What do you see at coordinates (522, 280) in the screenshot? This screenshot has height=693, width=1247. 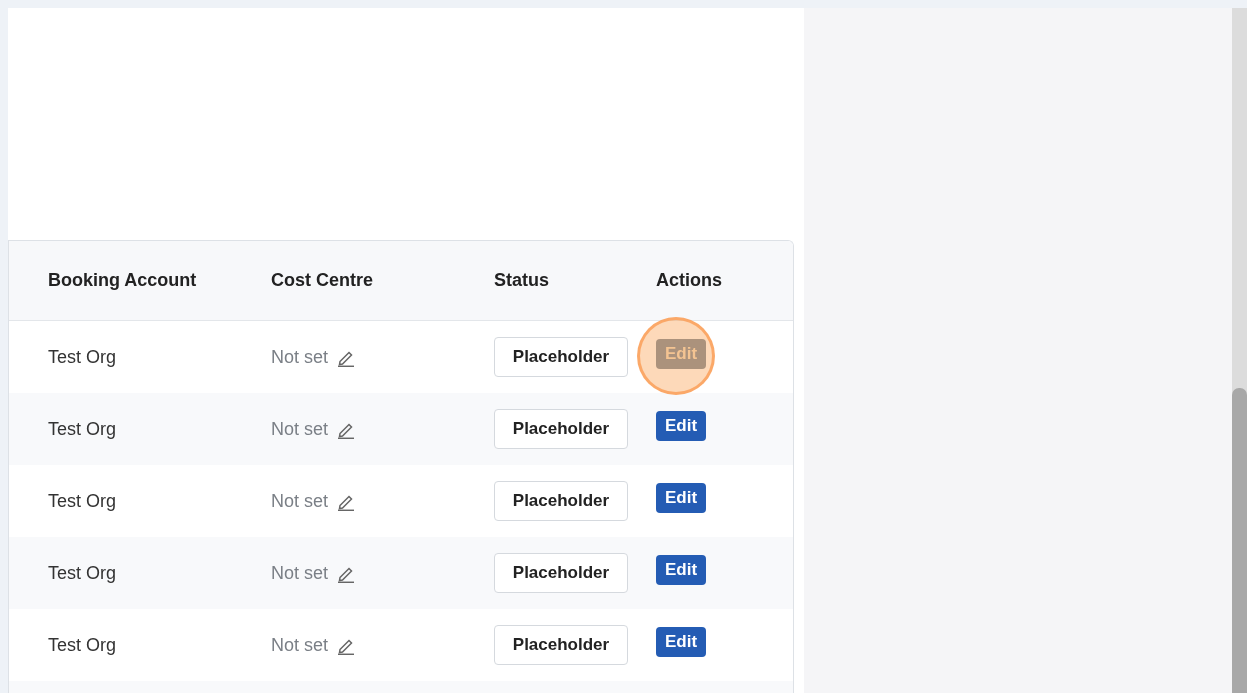 I see `column-header: Status` at bounding box center [522, 280].